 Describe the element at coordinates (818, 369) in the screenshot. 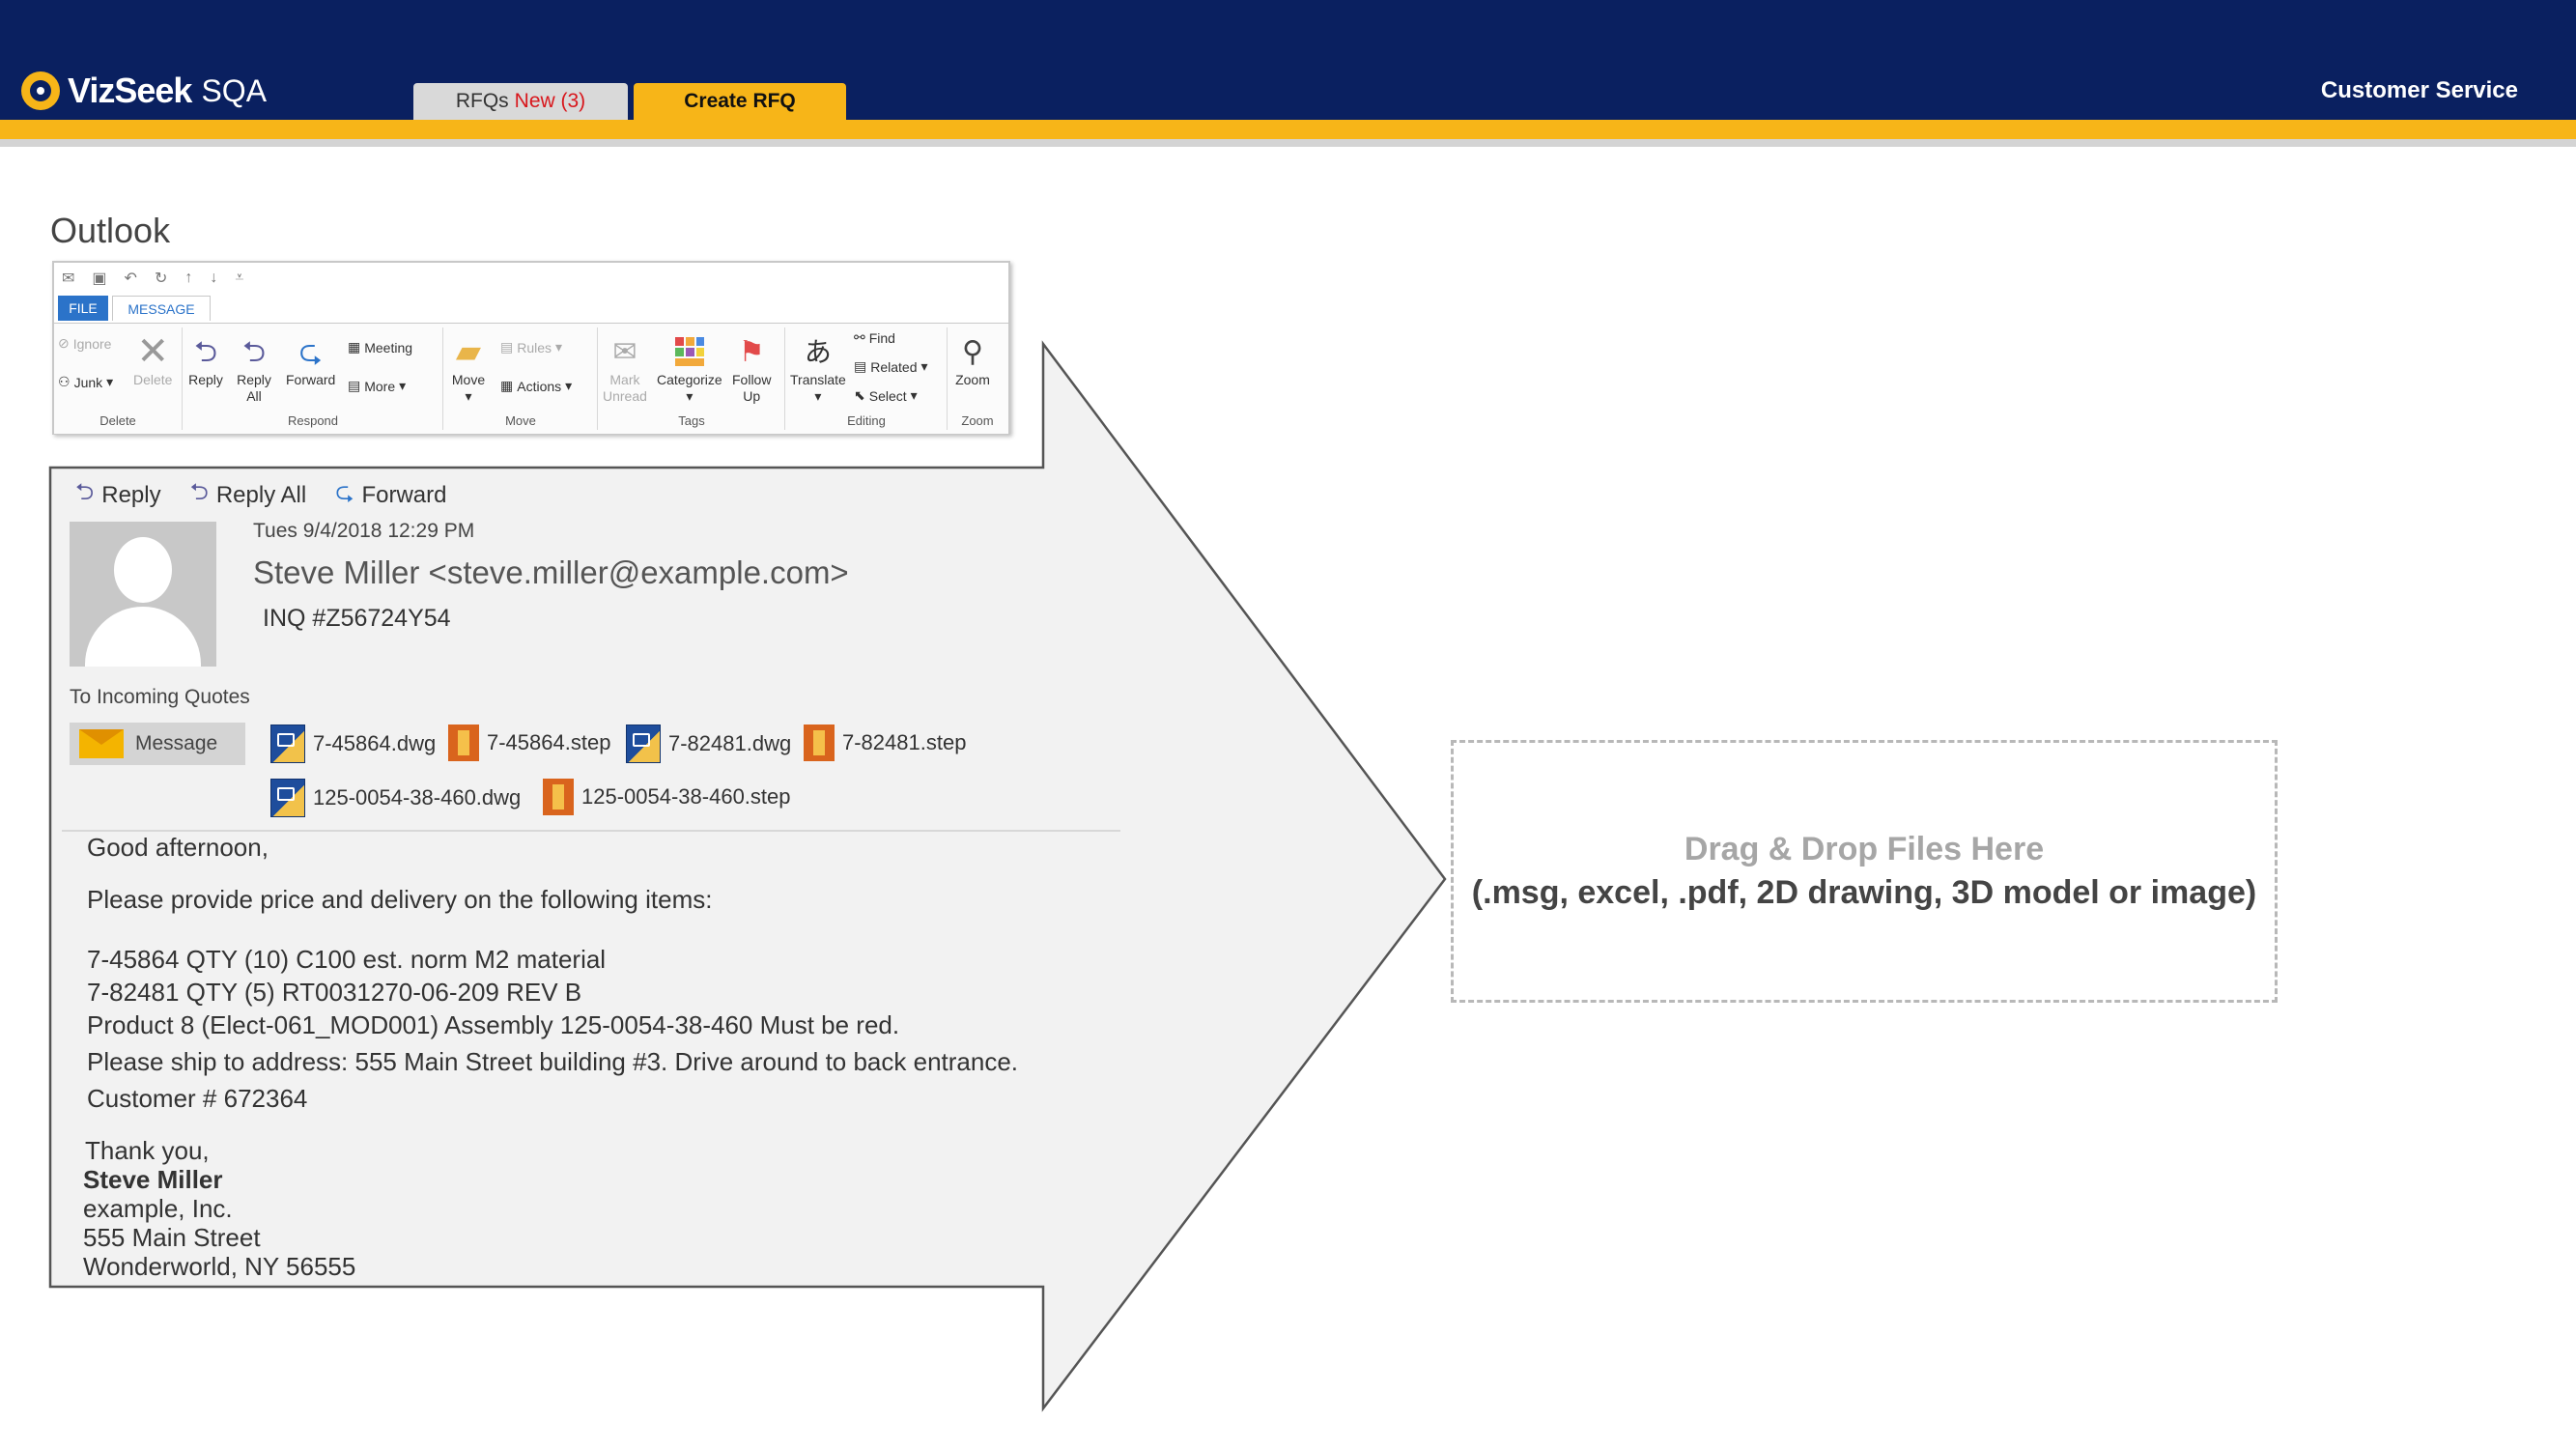

I see `translate-button: あ Translate ▾` at that location.